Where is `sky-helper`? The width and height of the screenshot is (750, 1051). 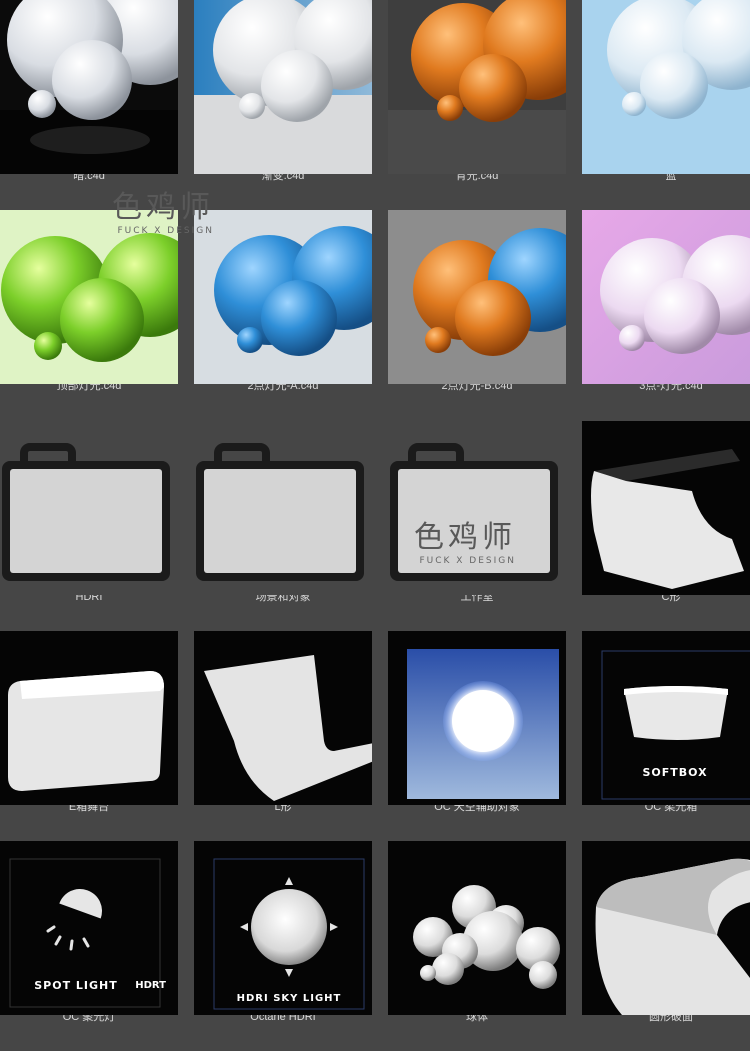
sky-helper is located at coordinates (477, 718).